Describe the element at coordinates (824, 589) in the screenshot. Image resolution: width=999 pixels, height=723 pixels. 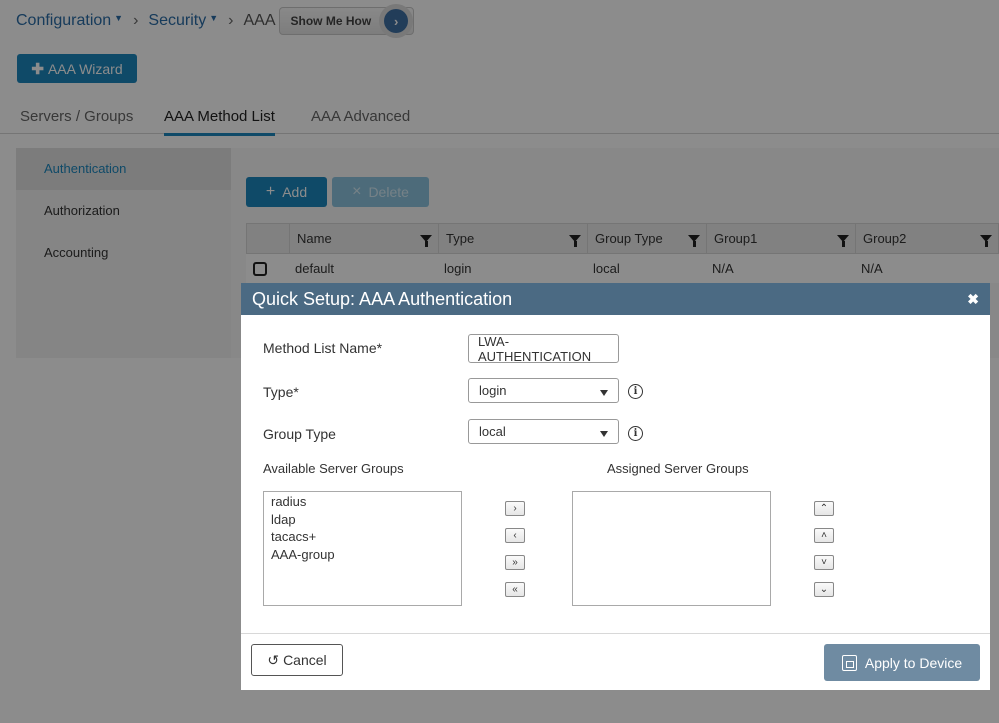
I see `move-bottom-button: ⌄` at that location.